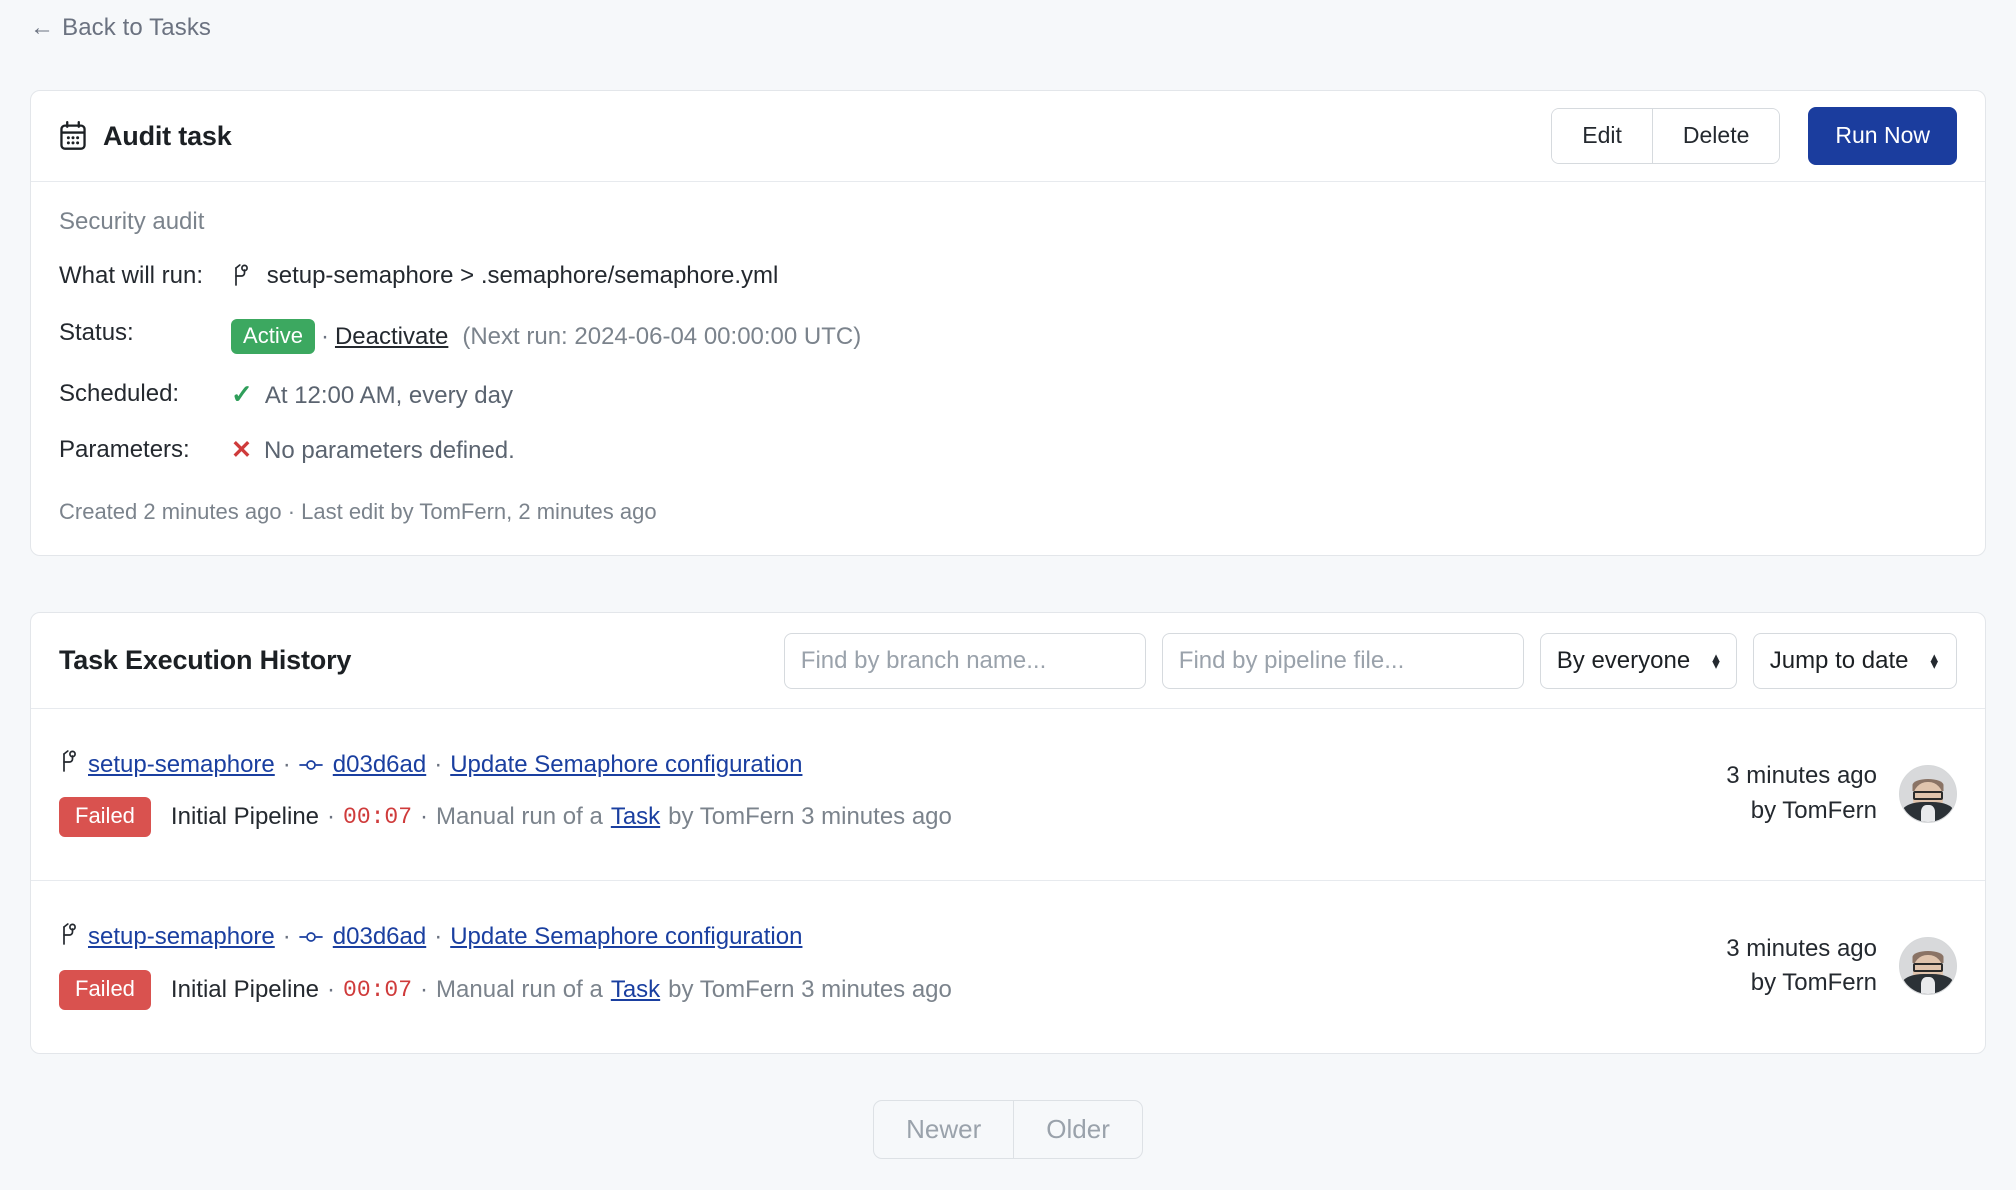 This screenshot has width=2016, height=1190. What do you see at coordinates (1716, 136) in the screenshot?
I see `delete-button: Delete` at bounding box center [1716, 136].